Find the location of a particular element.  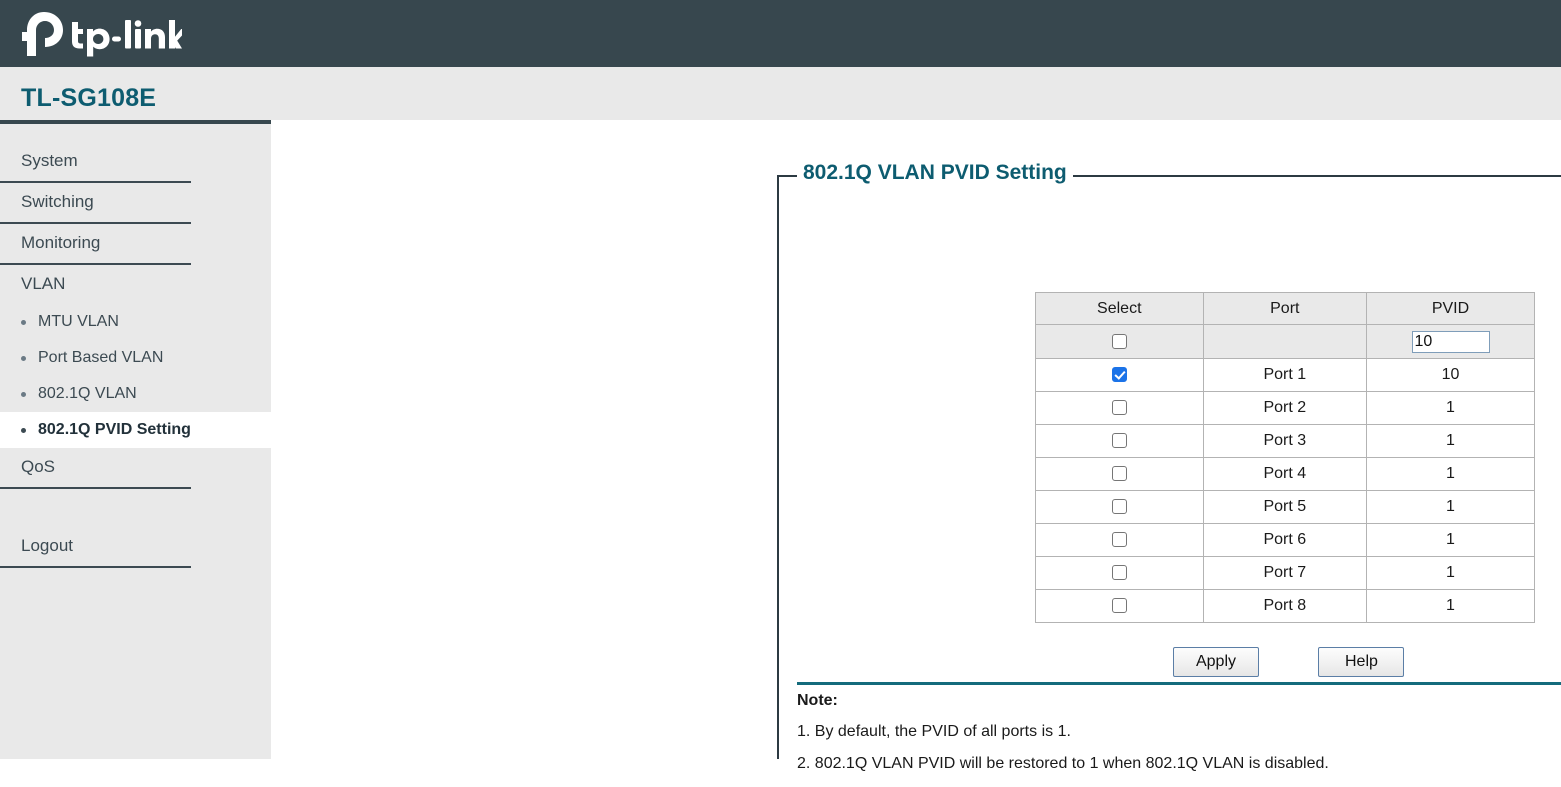

note-divider is located at coordinates (1179, 683).